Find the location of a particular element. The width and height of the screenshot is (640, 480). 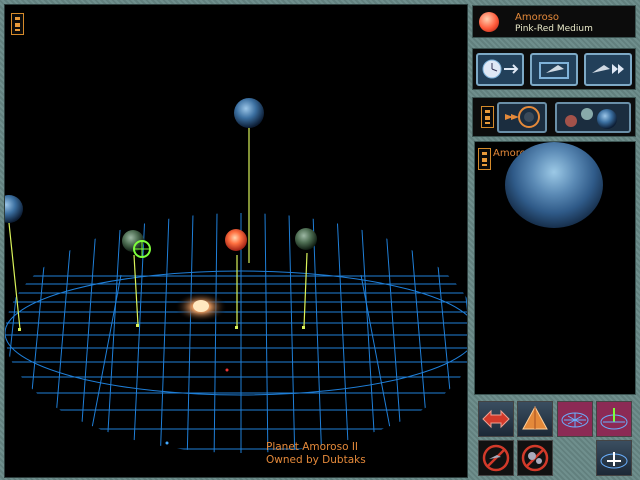

clock-icon is located at coordinates (500, 69).